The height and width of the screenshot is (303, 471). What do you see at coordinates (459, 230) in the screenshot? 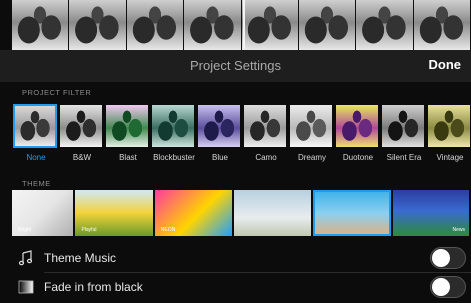
I see `theme-tag: News` at bounding box center [459, 230].